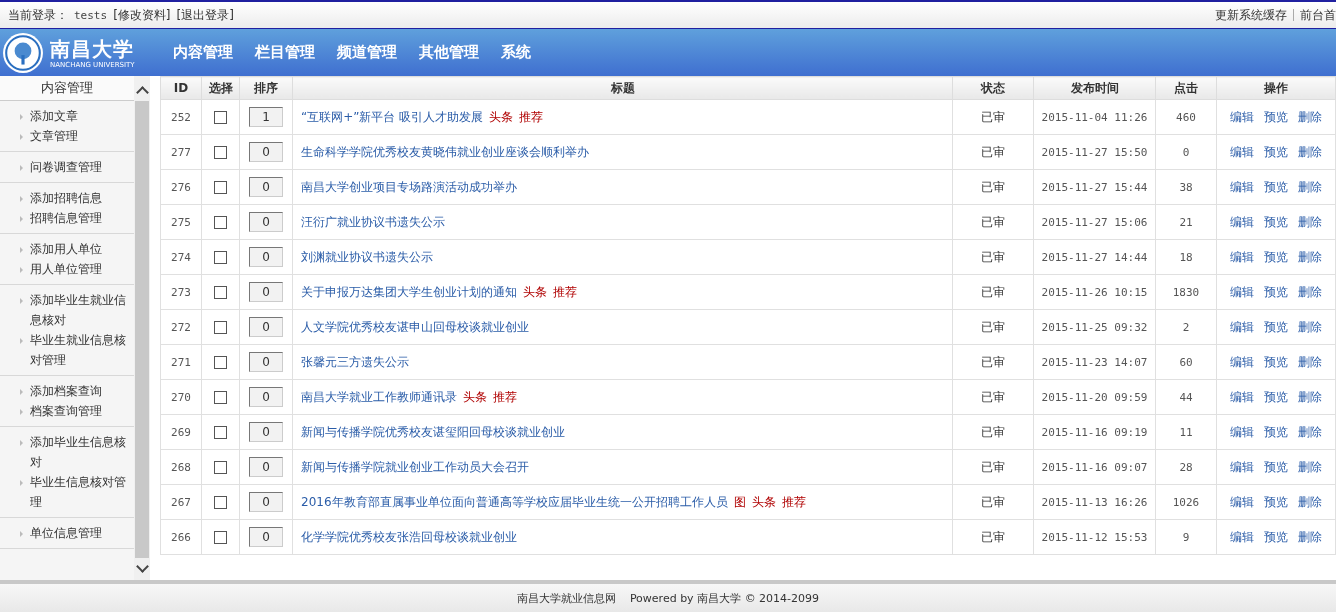 Image resolution: width=1336 pixels, height=612 pixels. I want to click on top-link: [修改资料], so click(142, 15).